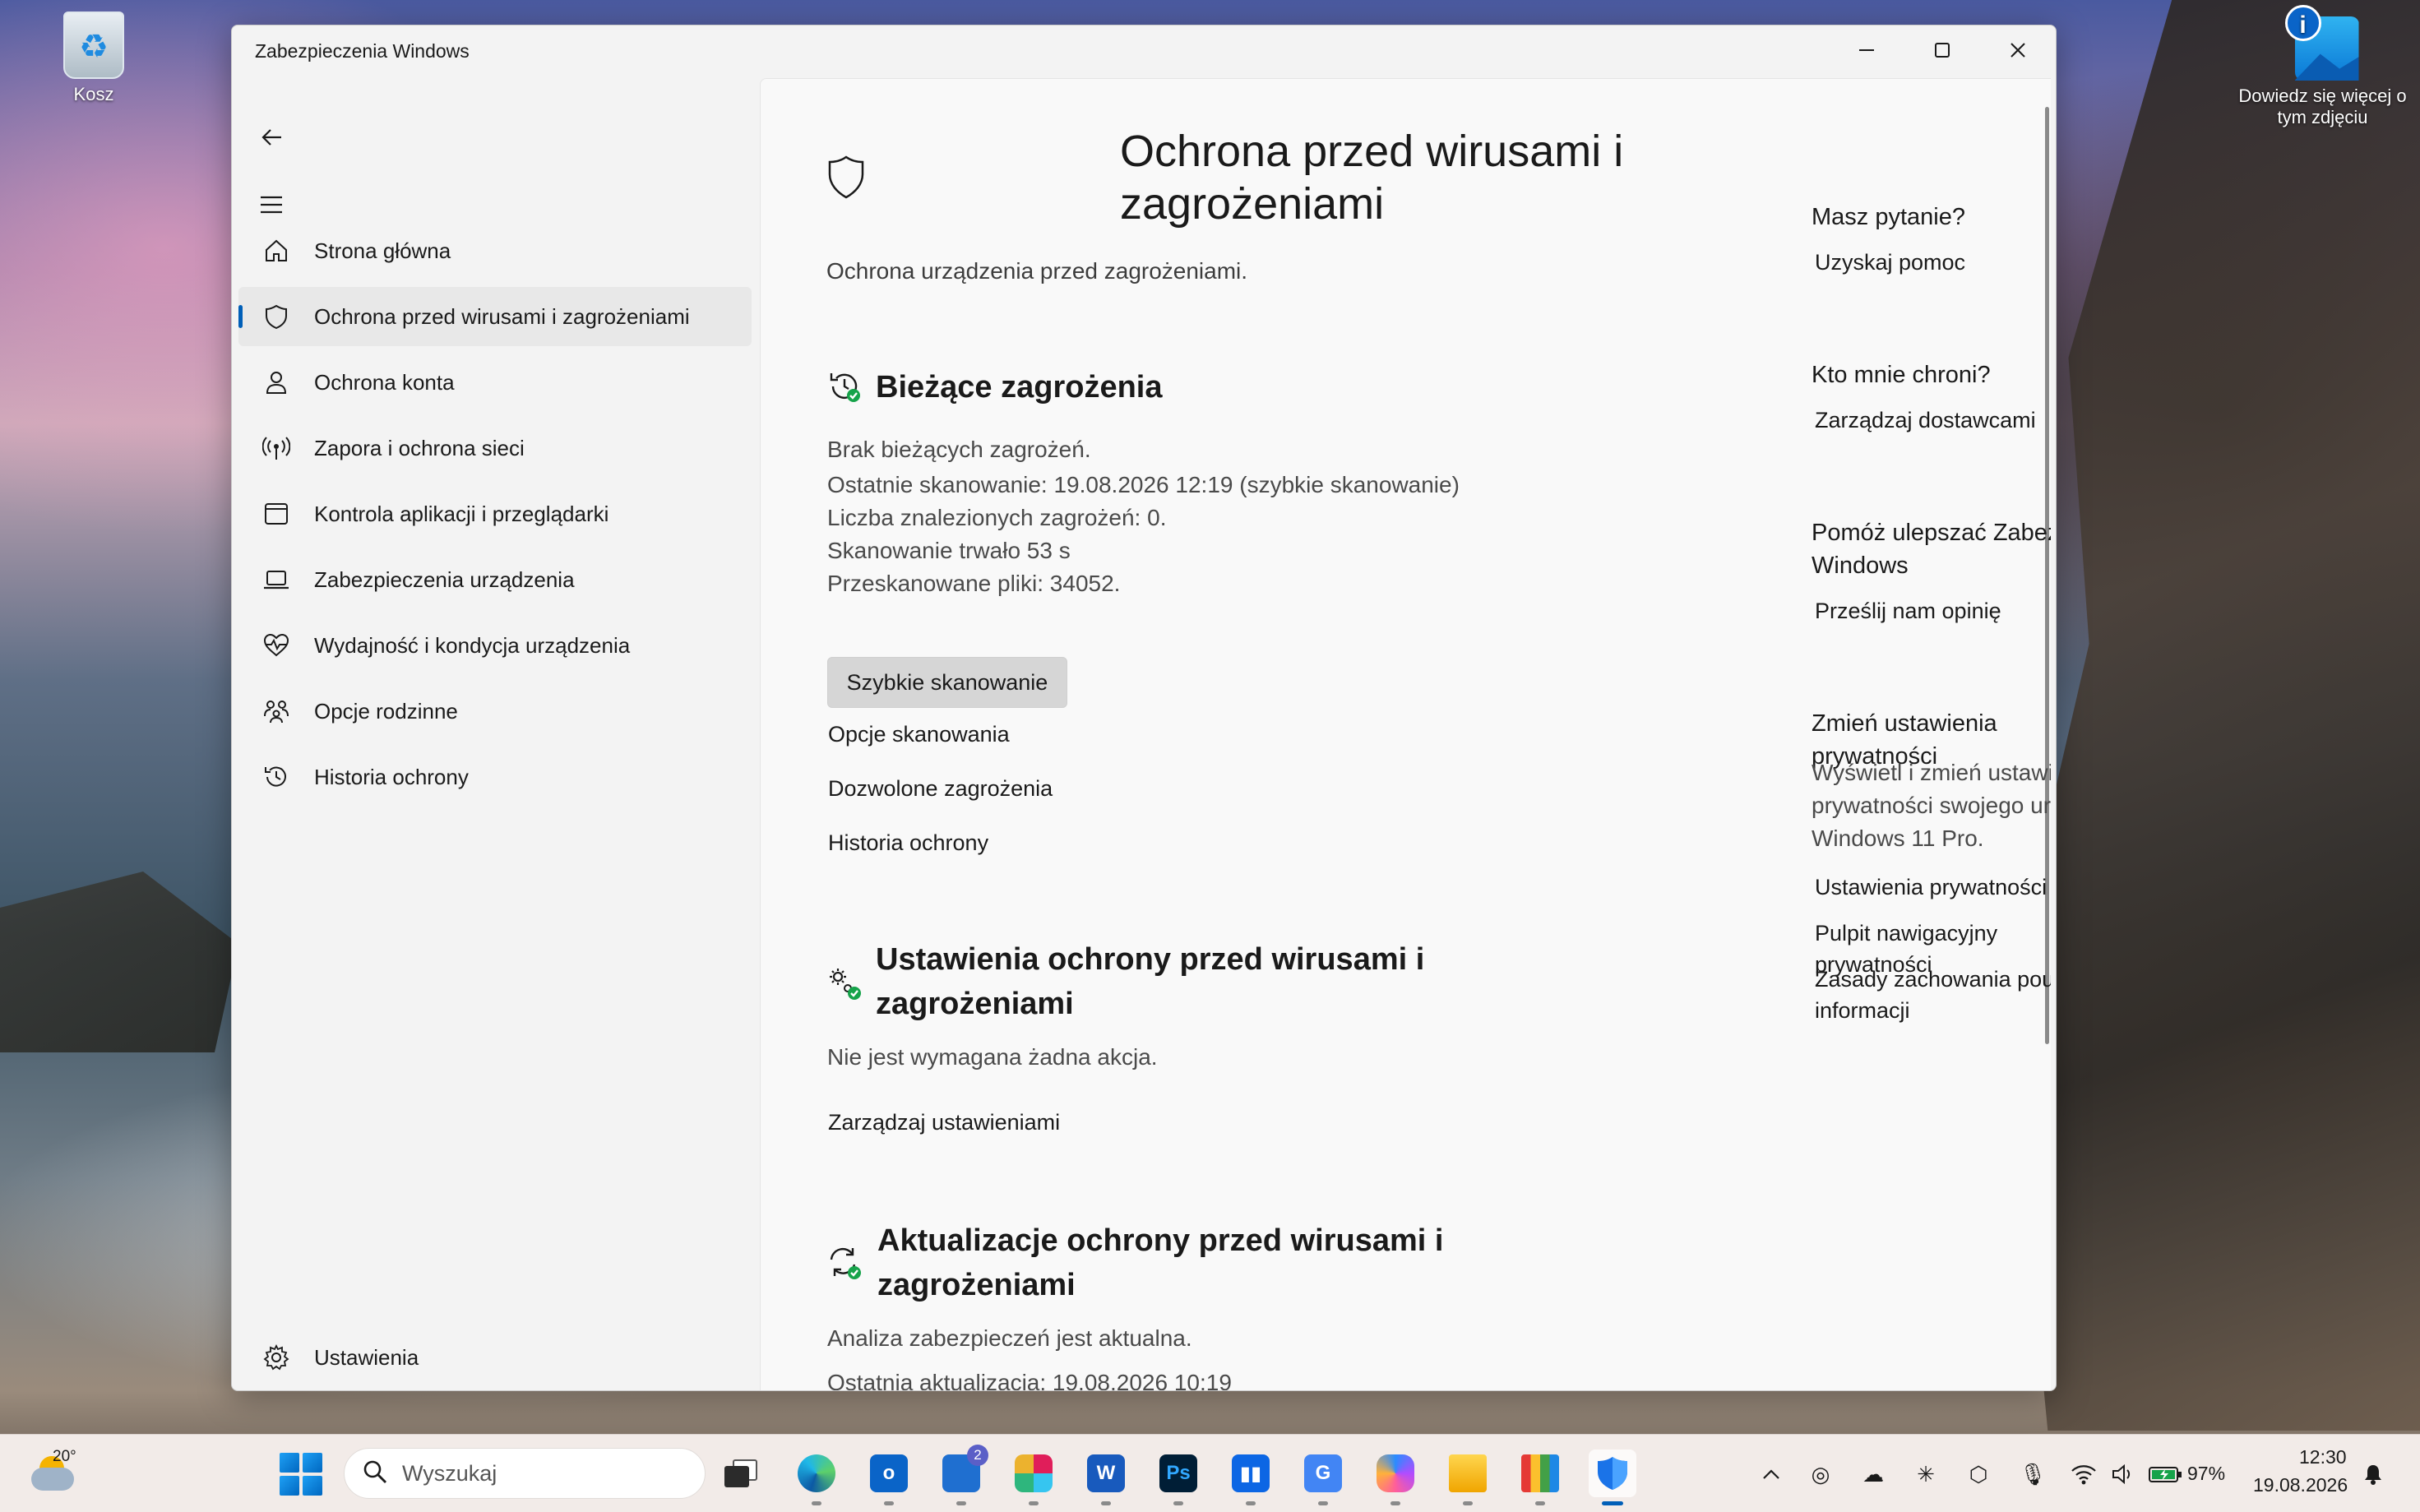 The height and width of the screenshot is (1512, 2420). What do you see at coordinates (276, 777) in the screenshot?
I see `history-icon` at bounding box center [276, 777].